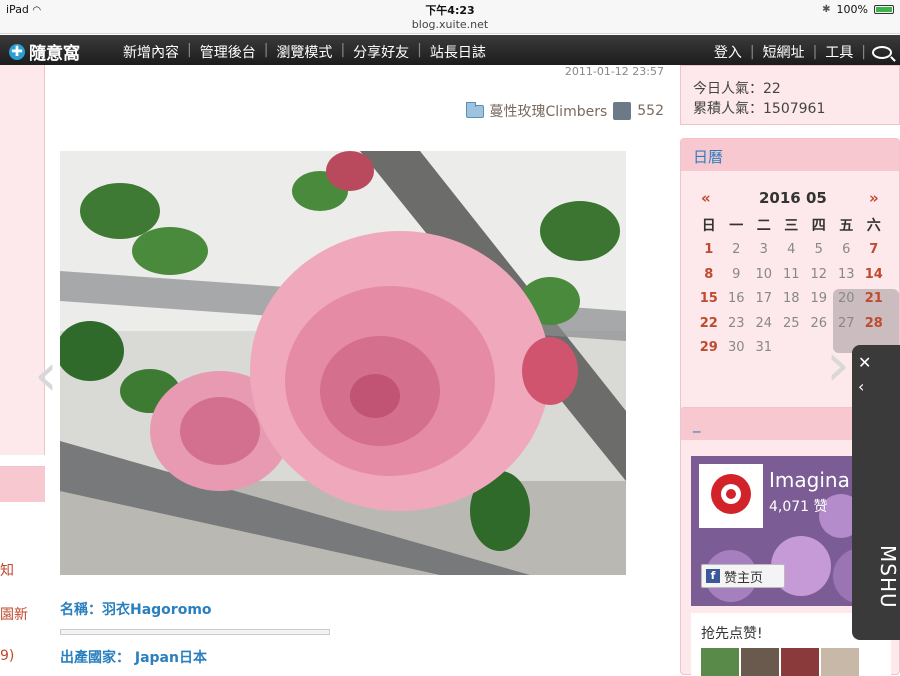 This screenshot has width=900, height=676. I want to click on bluetooth-icon: ✱, so click(826, 9).